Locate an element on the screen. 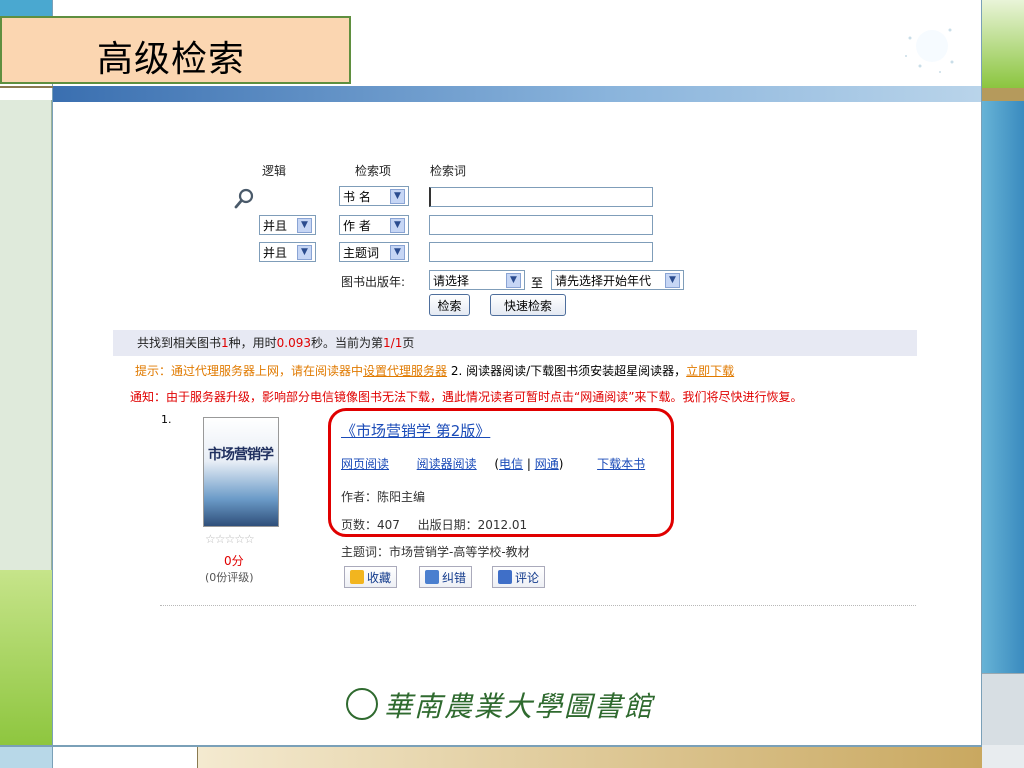  frame-bottom-gold is located at coordinates (590, 757).